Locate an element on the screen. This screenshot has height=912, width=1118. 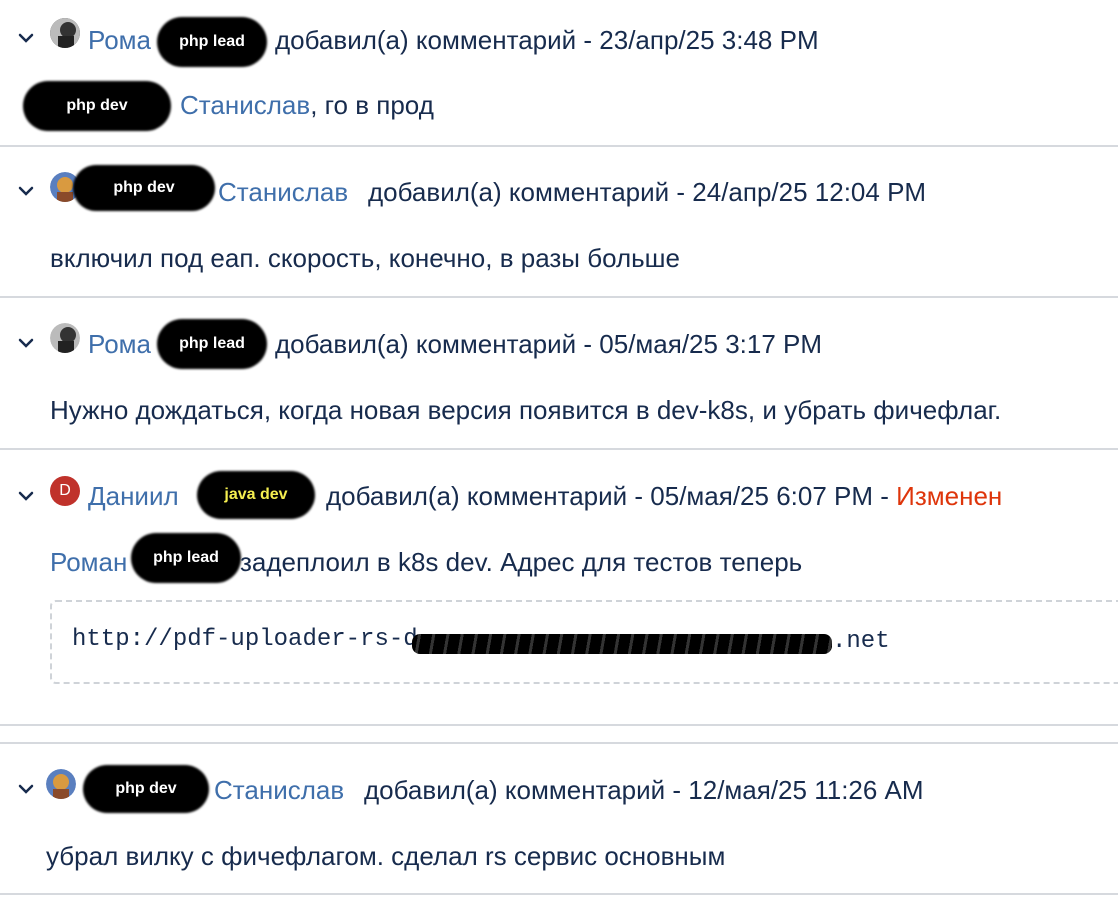
code-url: http://pdf-uploader-rs-d is located at coordinates (245, 639).